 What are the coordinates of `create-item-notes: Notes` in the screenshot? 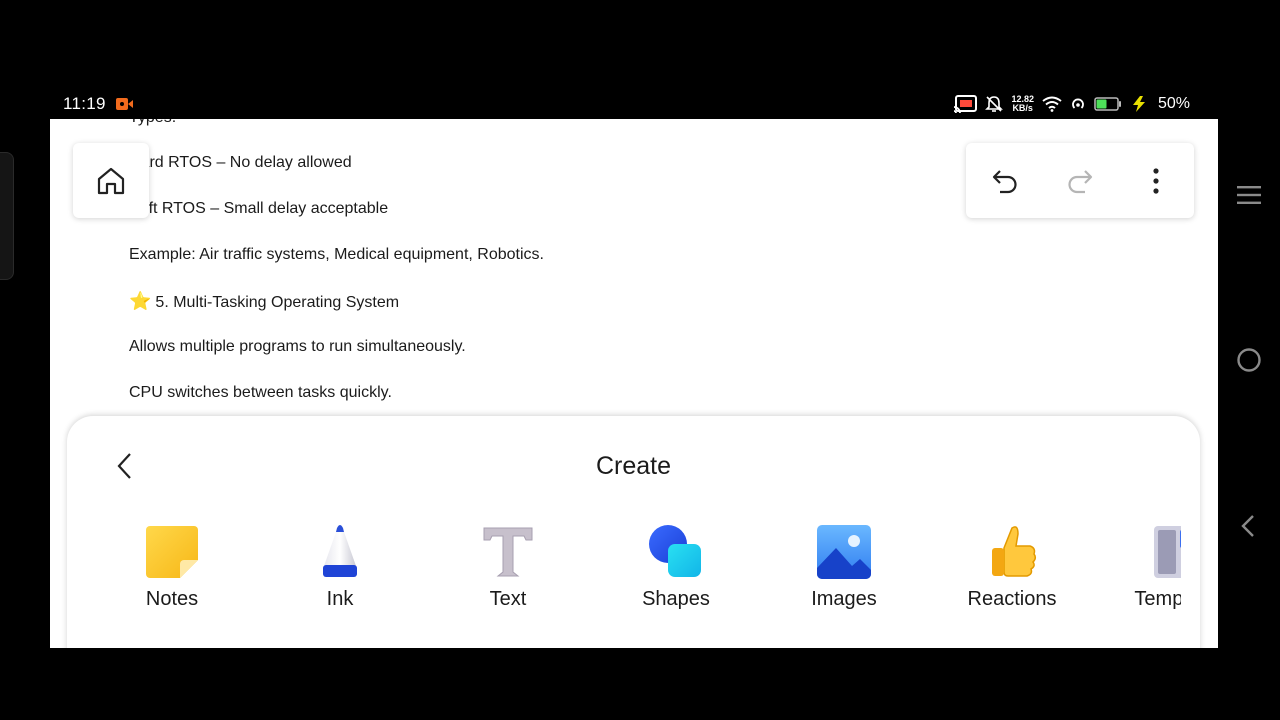 It's located at (172, 563).